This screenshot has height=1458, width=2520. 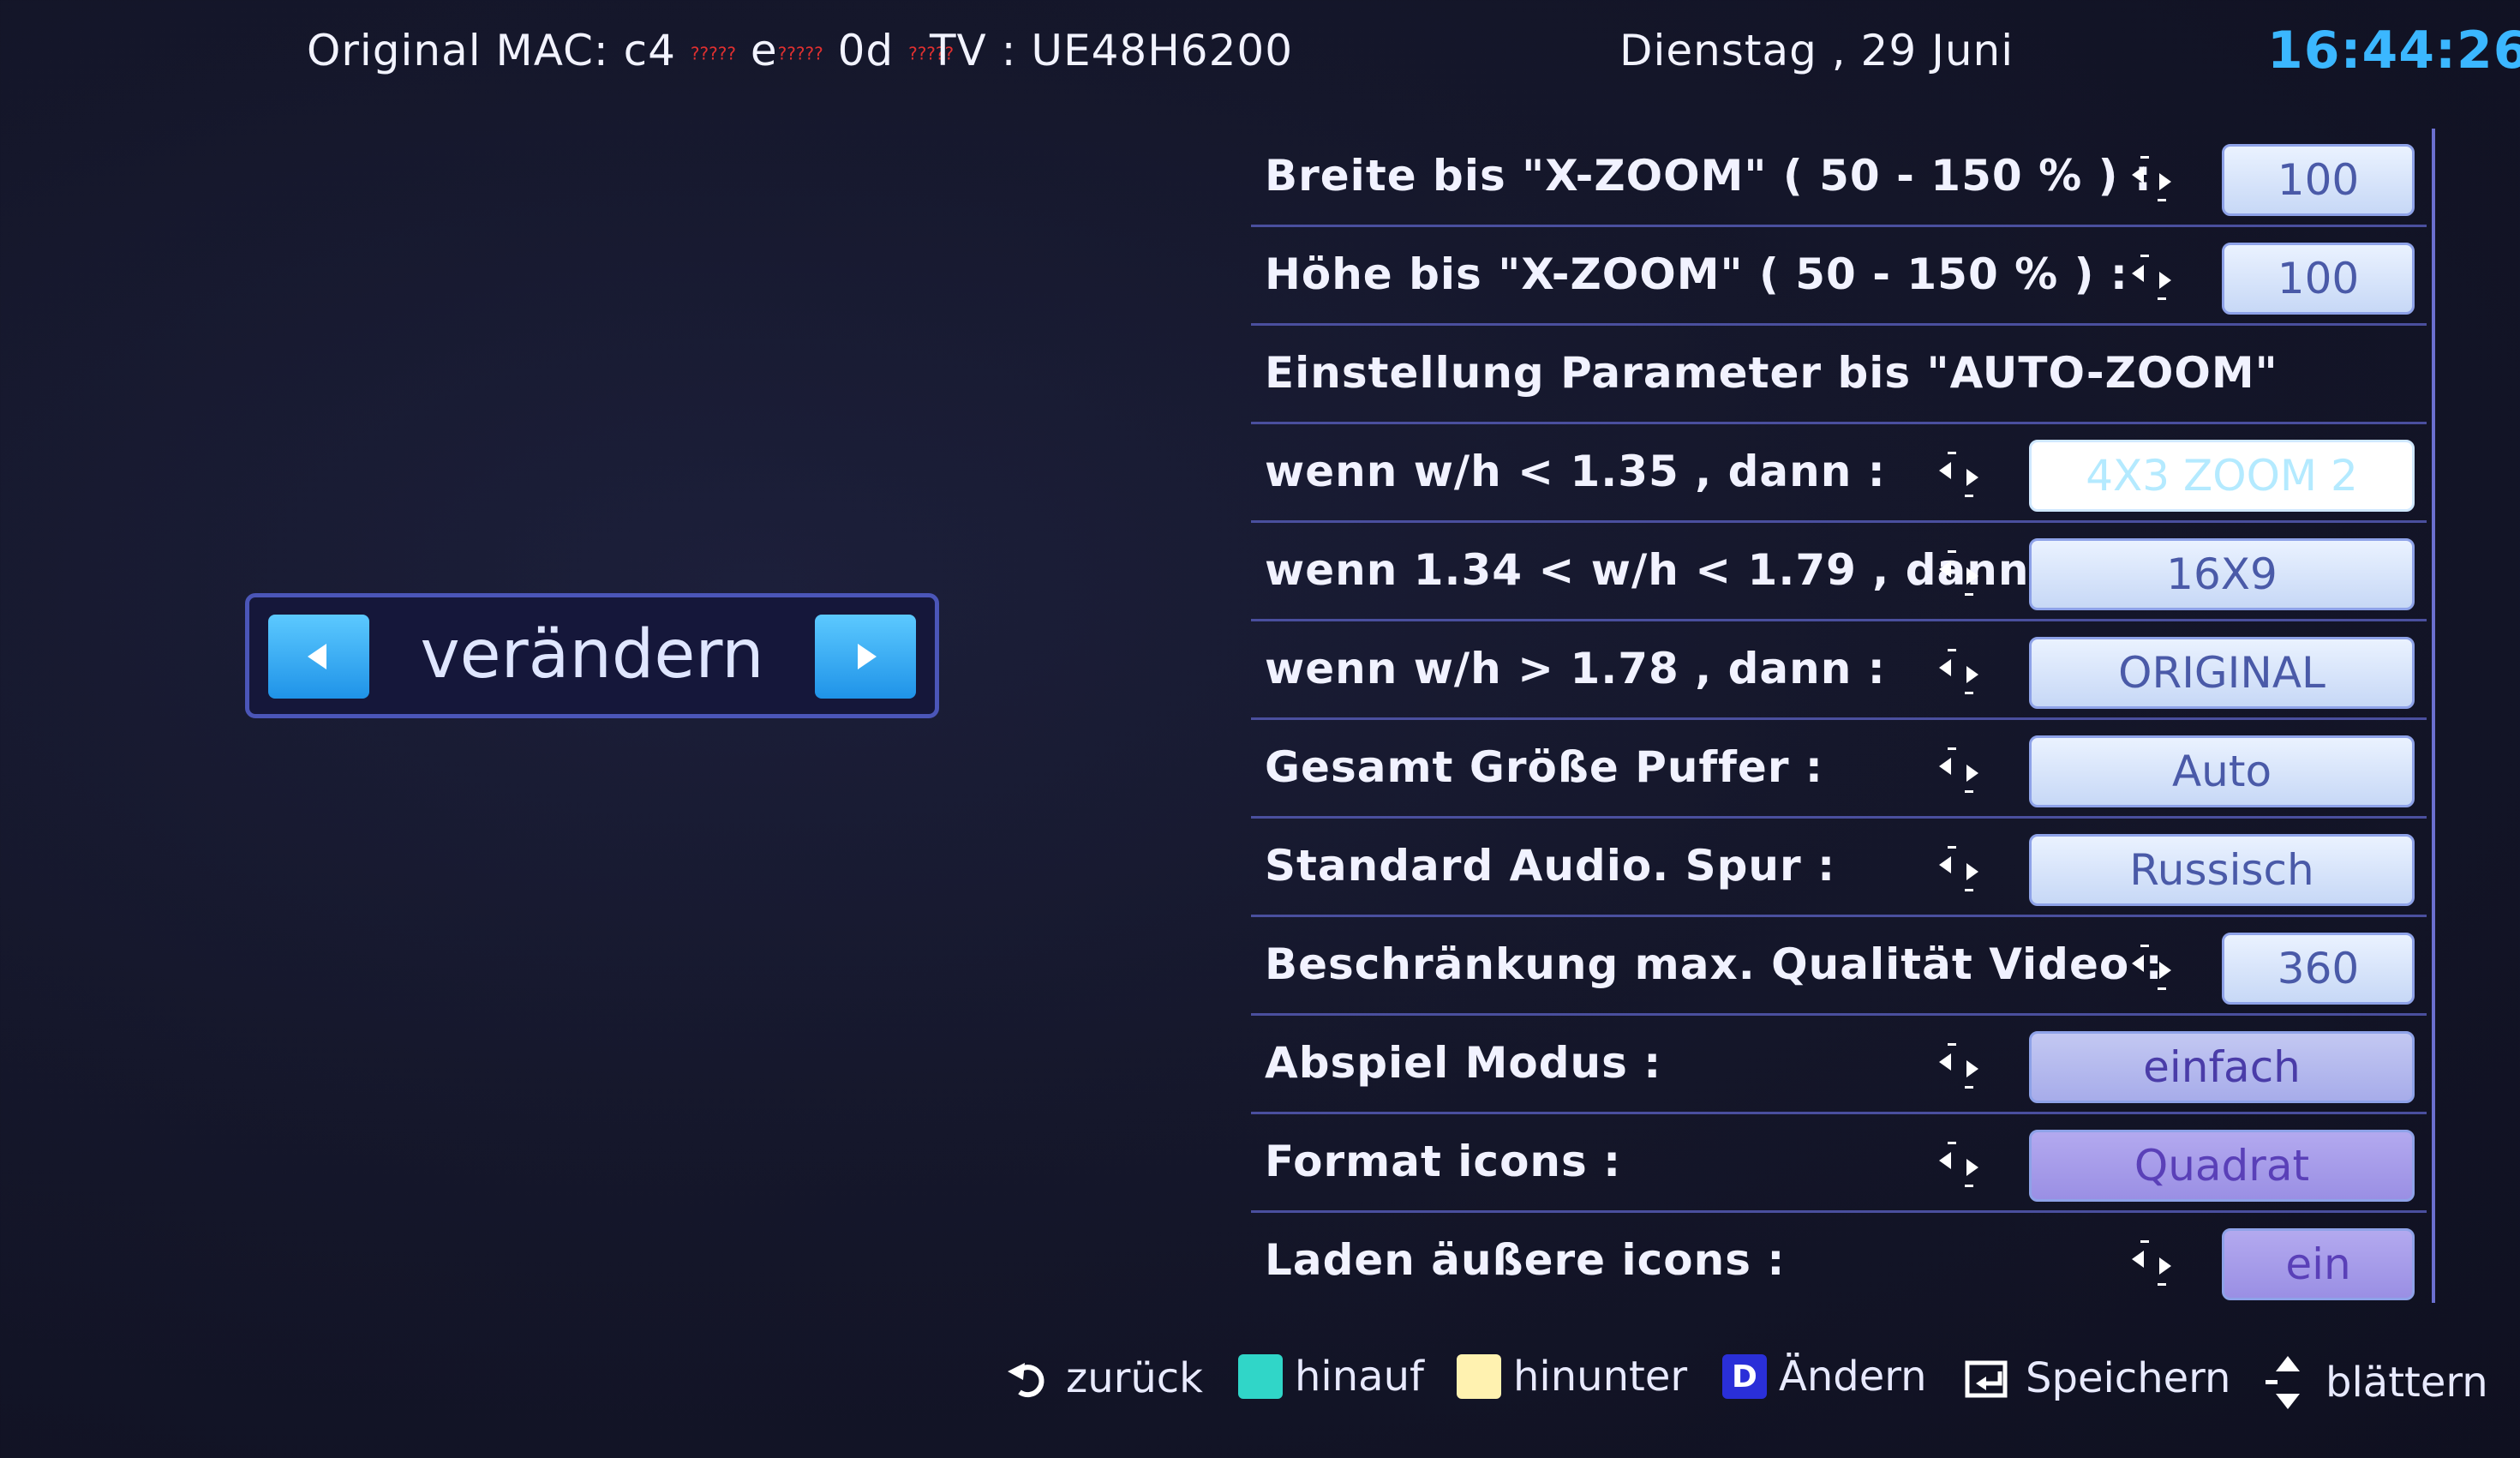 I want to click on menu-row-label: wenn w/h < 1.35 , dann :, so click(x=1576, y=471).